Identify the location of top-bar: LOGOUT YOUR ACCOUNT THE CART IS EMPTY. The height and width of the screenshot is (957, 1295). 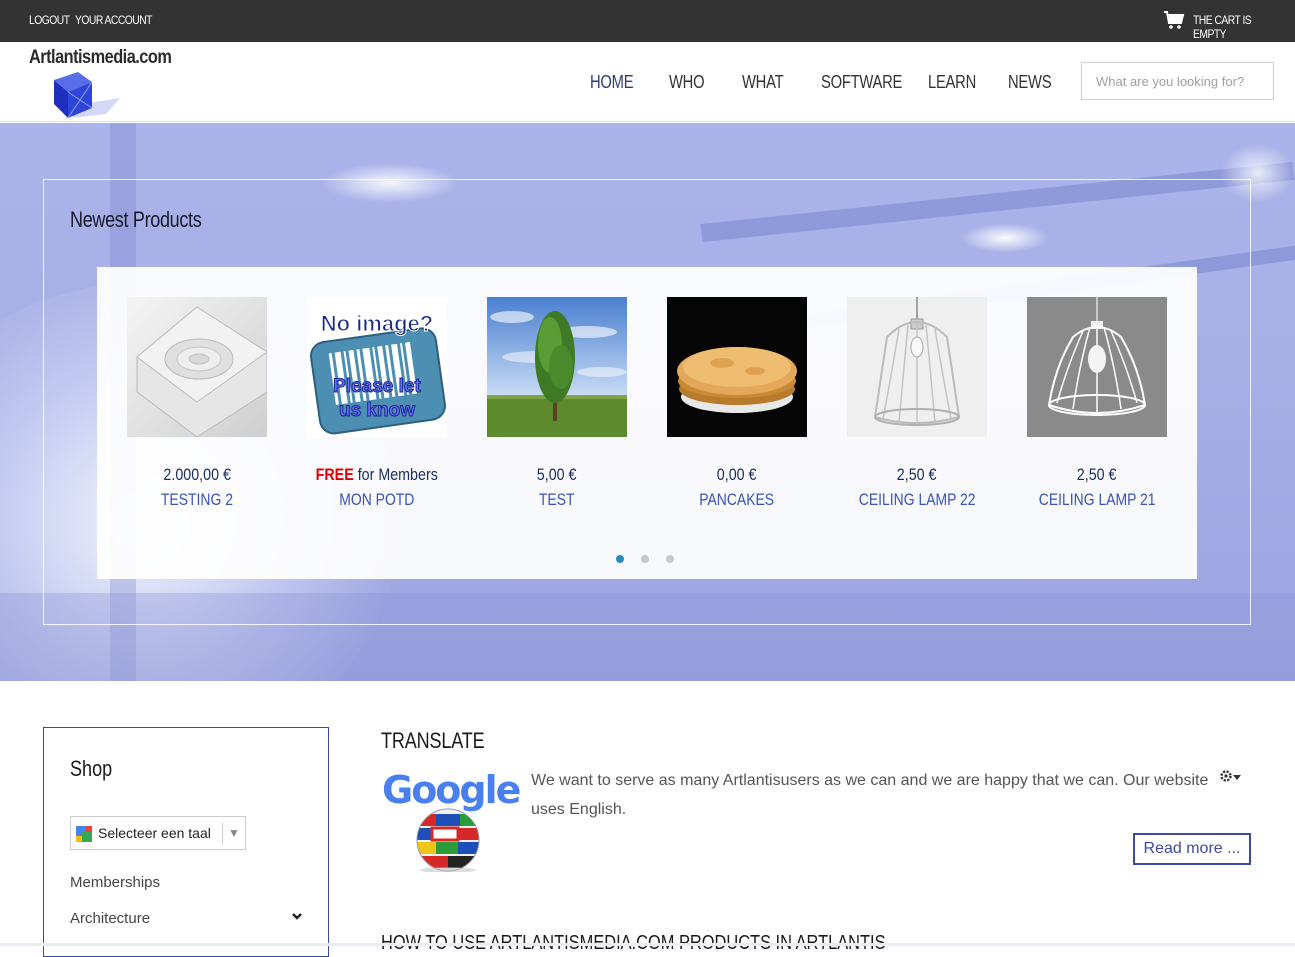
(647, 21).